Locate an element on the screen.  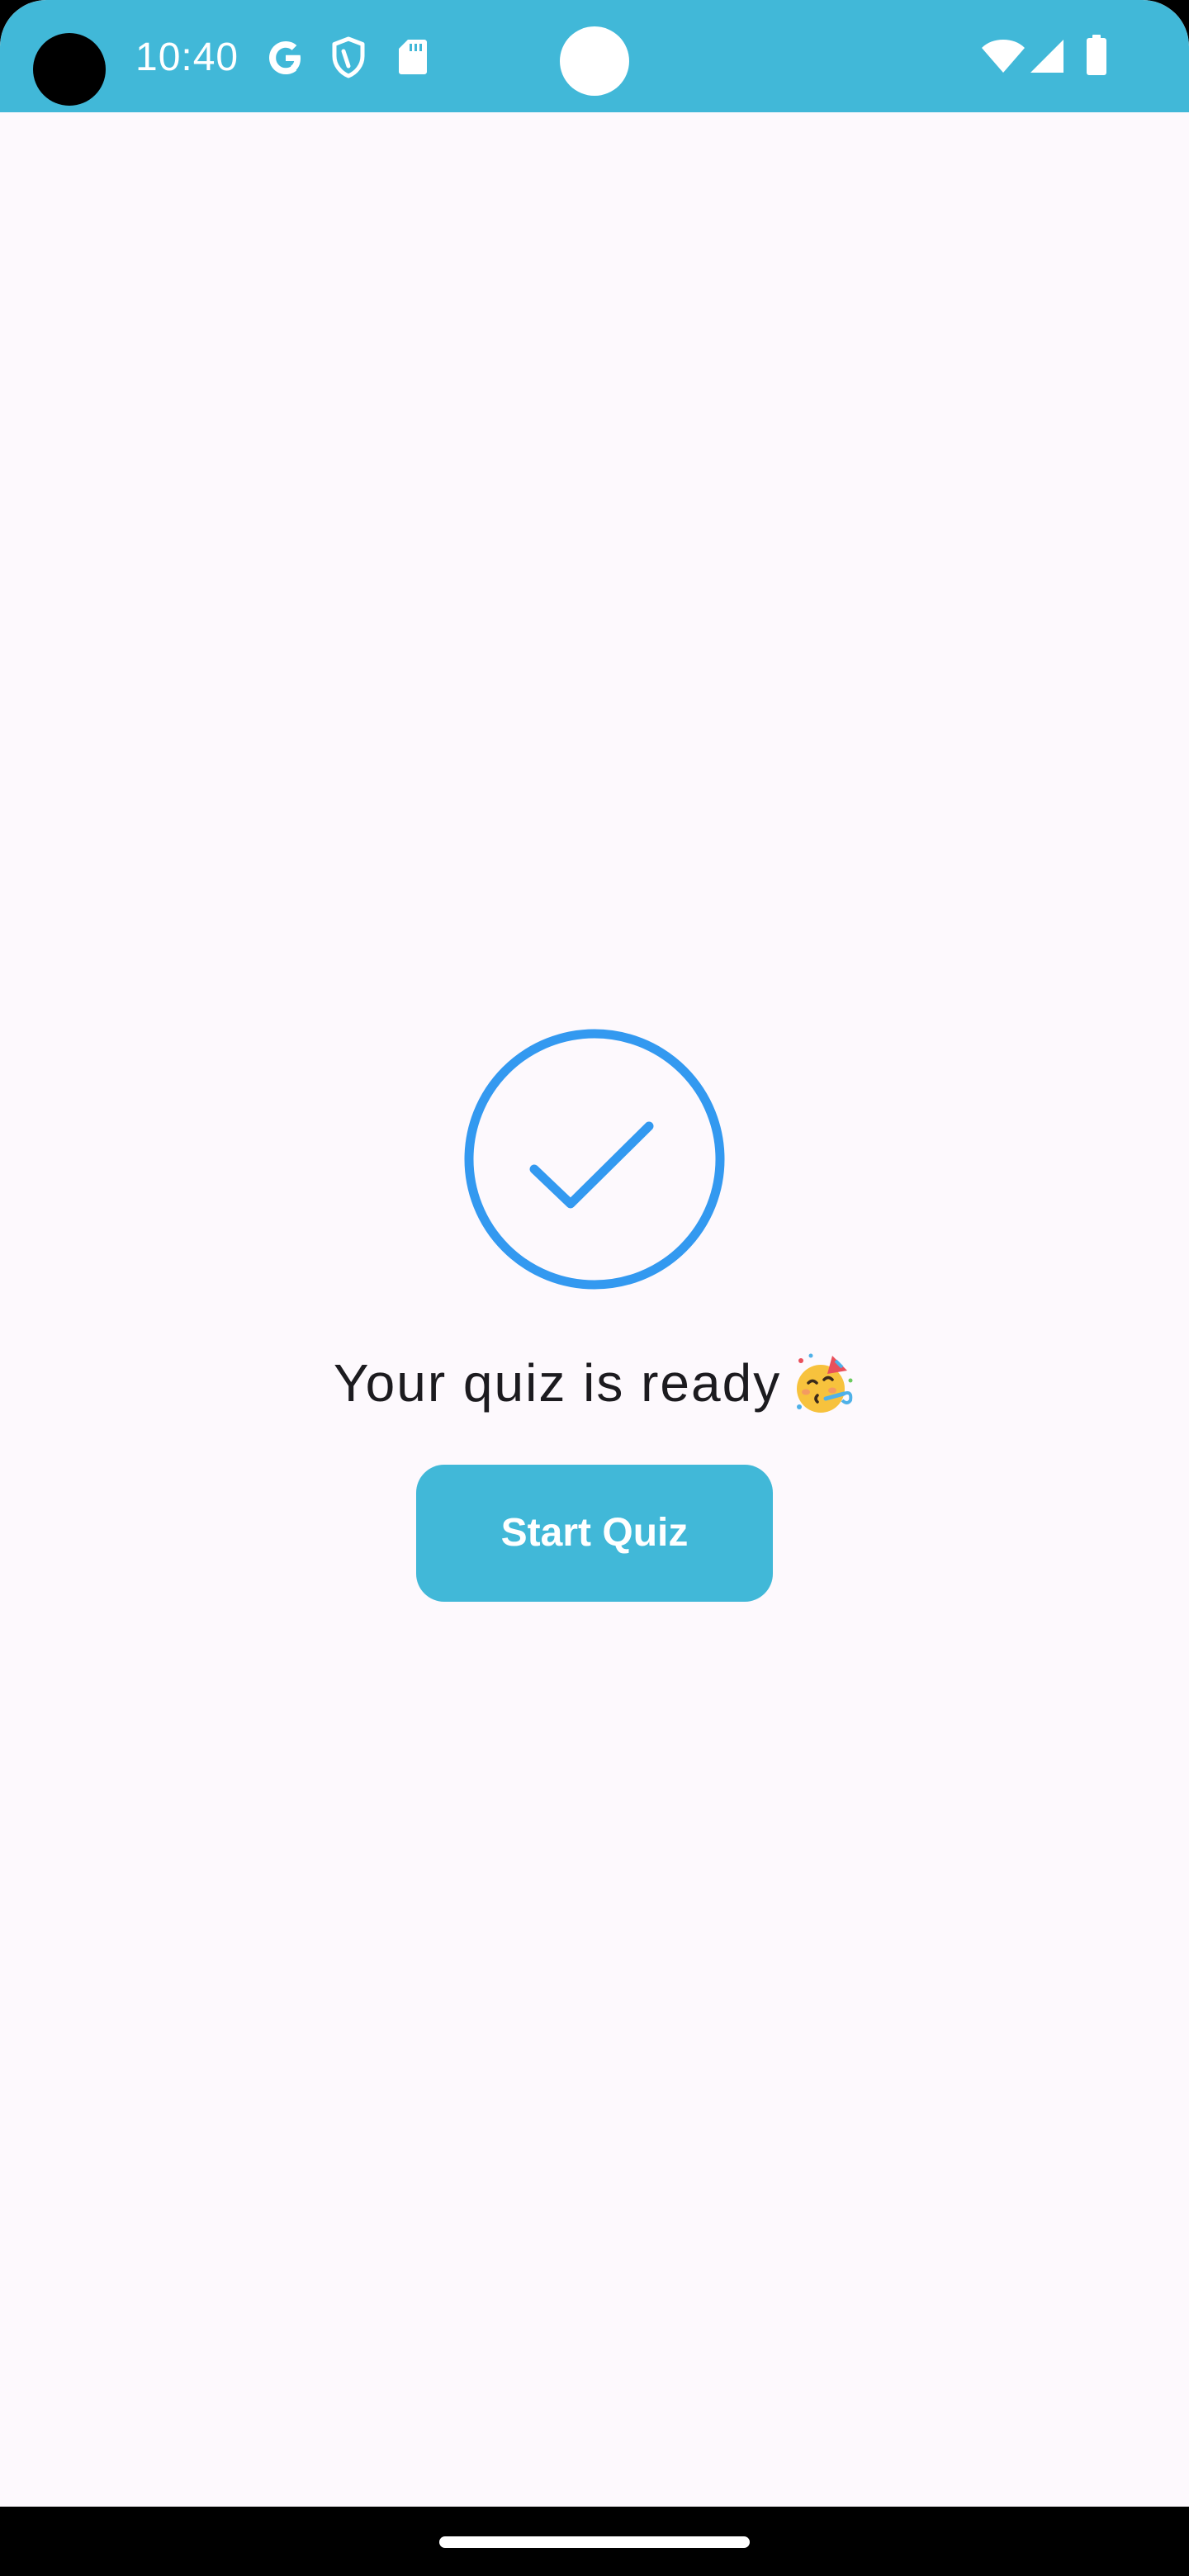
start-quiz-button: Start Quiz is located at coordinates (594, 1533).